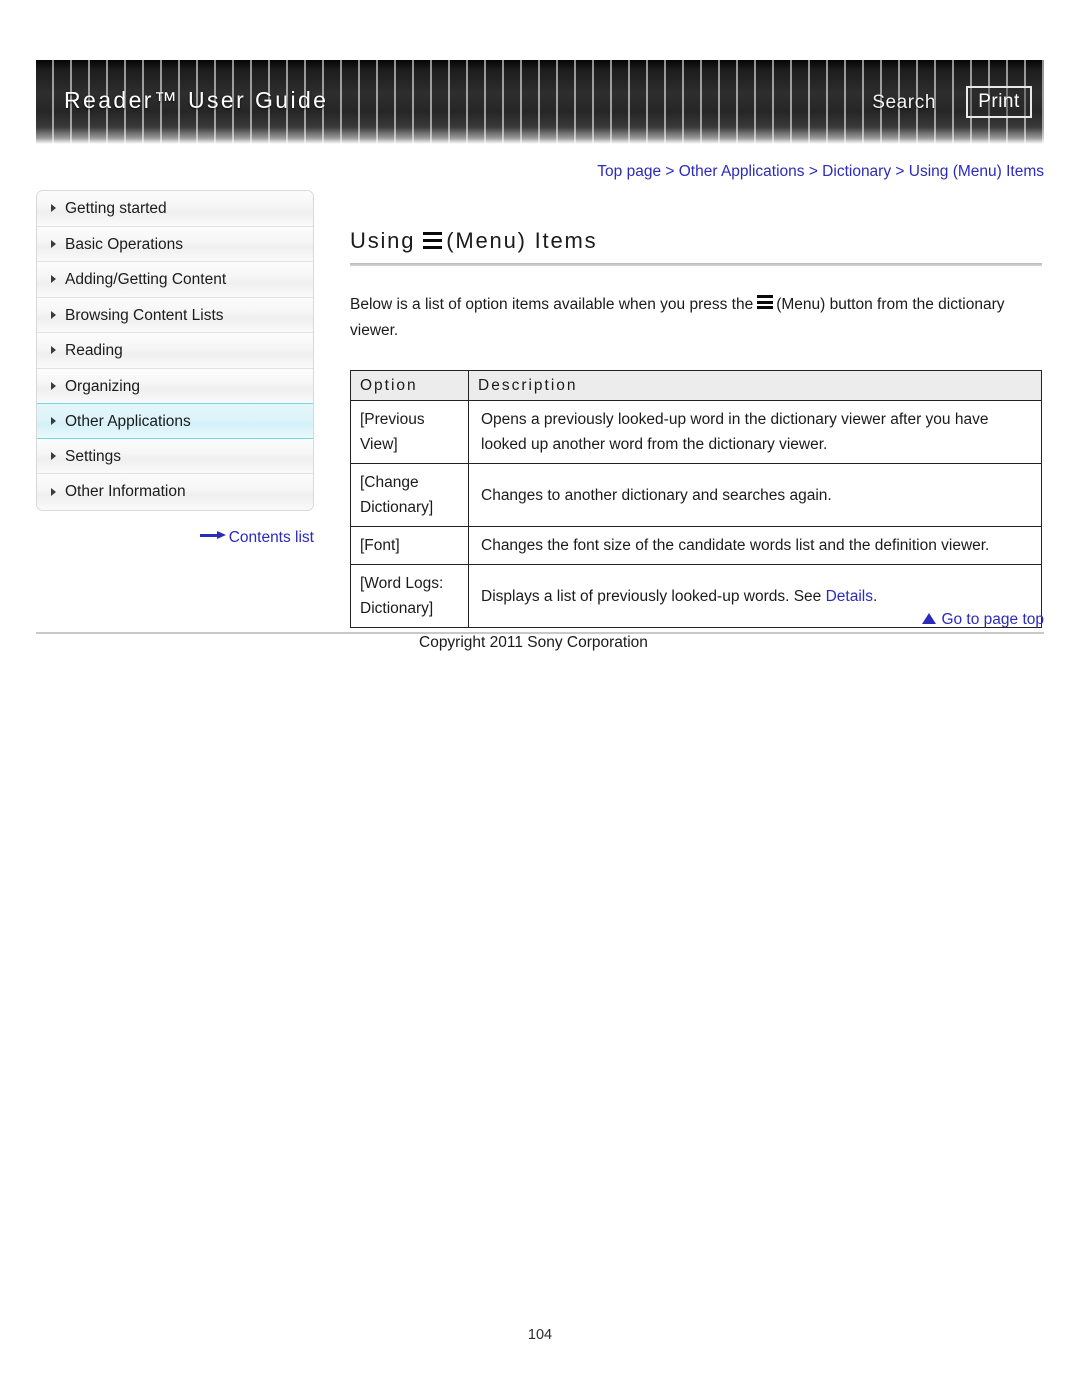 The height and width of the screenshot is (1397, 1080). Describe the element at coordinates (146, 279) in the screenshot. I see `sidebar-item-label: Adding/Getting Content` at that location.